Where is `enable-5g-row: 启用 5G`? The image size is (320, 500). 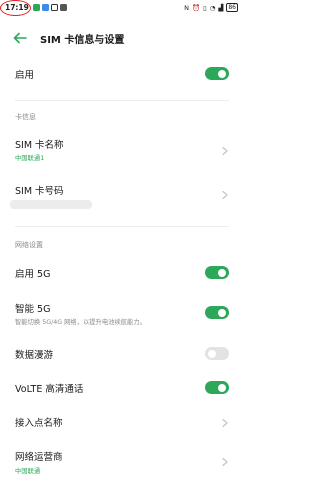
enable-5g-row: 启用 5G is located at coordinates (121, 273).